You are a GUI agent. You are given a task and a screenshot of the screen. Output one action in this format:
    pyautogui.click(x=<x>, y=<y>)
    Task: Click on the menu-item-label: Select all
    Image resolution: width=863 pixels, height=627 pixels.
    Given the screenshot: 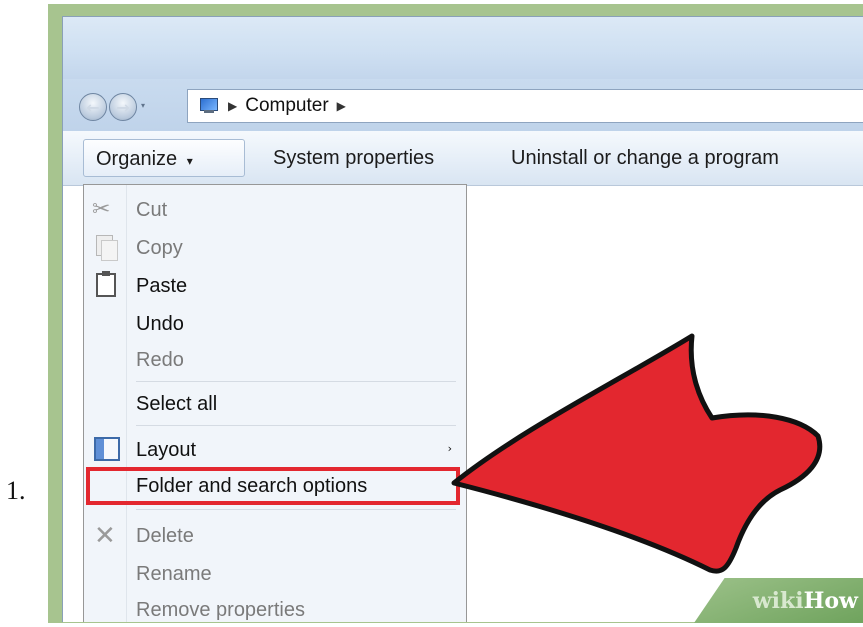 What is the action you would take?
    pyautogui.click(x=177, y=403)
    